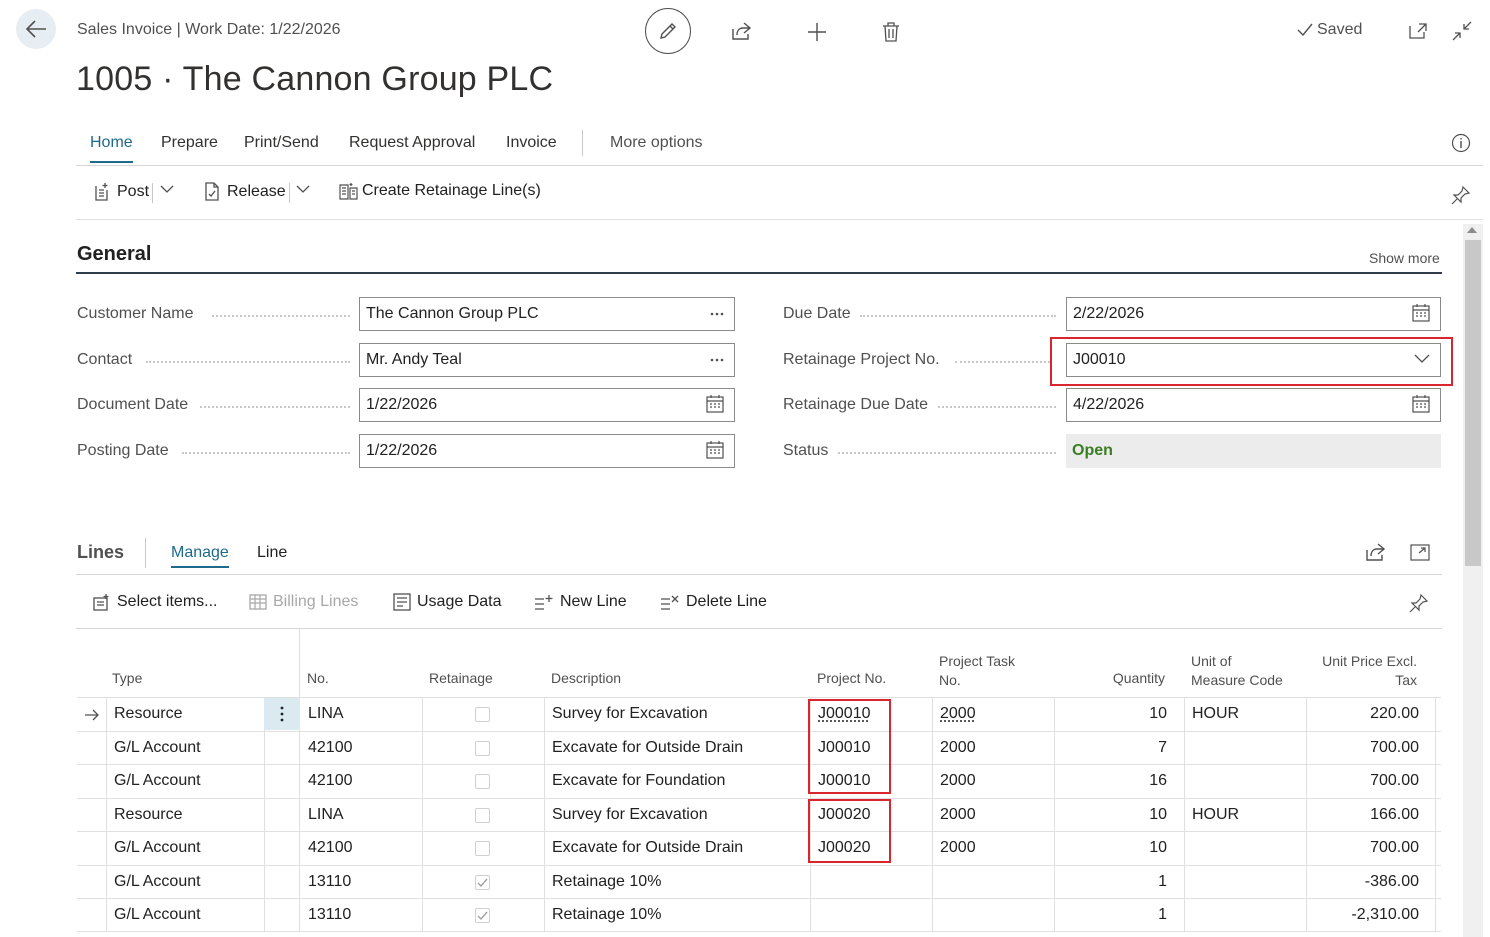  I want to click on edit-button, so click(668, 31).